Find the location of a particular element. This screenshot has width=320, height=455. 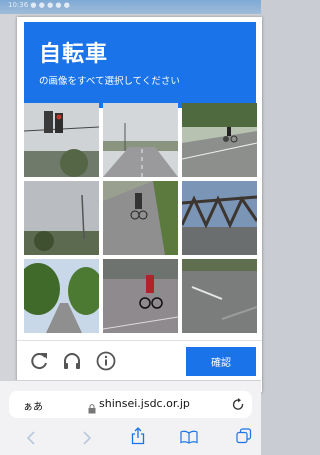

forward-icon is located at coordinates (87, 439).